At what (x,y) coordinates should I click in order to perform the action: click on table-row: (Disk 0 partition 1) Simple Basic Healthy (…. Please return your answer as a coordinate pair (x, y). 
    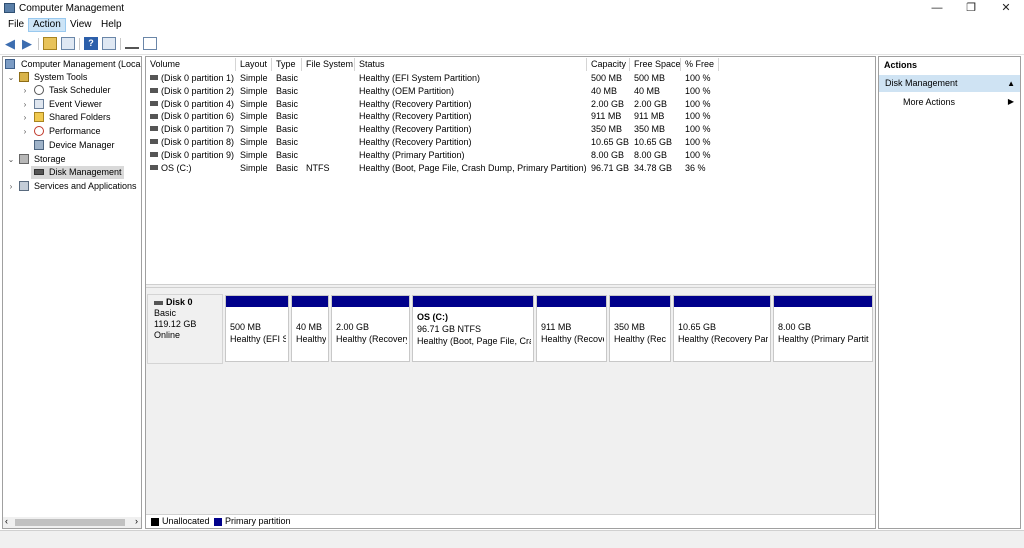
    Looking at the image, I should click on (446, 78).